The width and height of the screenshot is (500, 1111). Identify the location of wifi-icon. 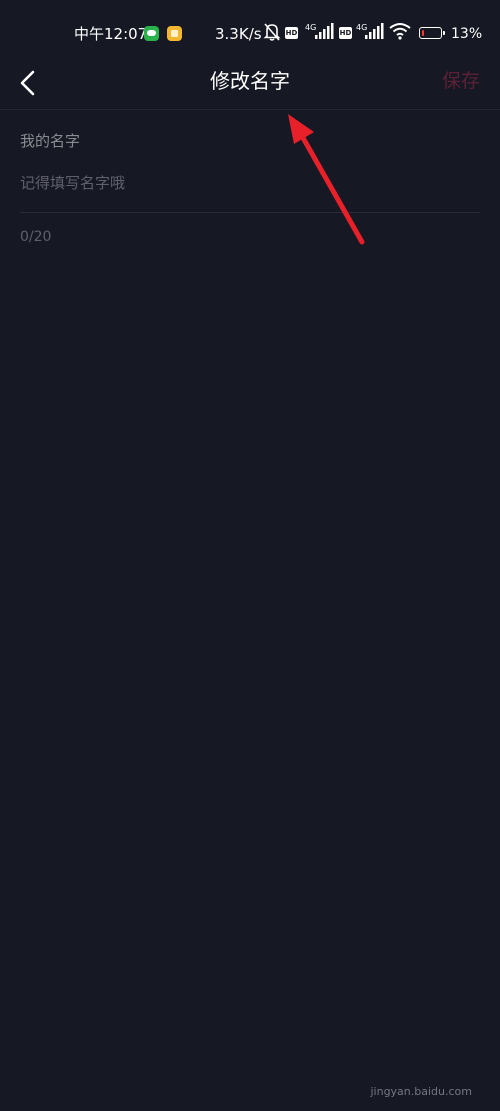
(400, 31).